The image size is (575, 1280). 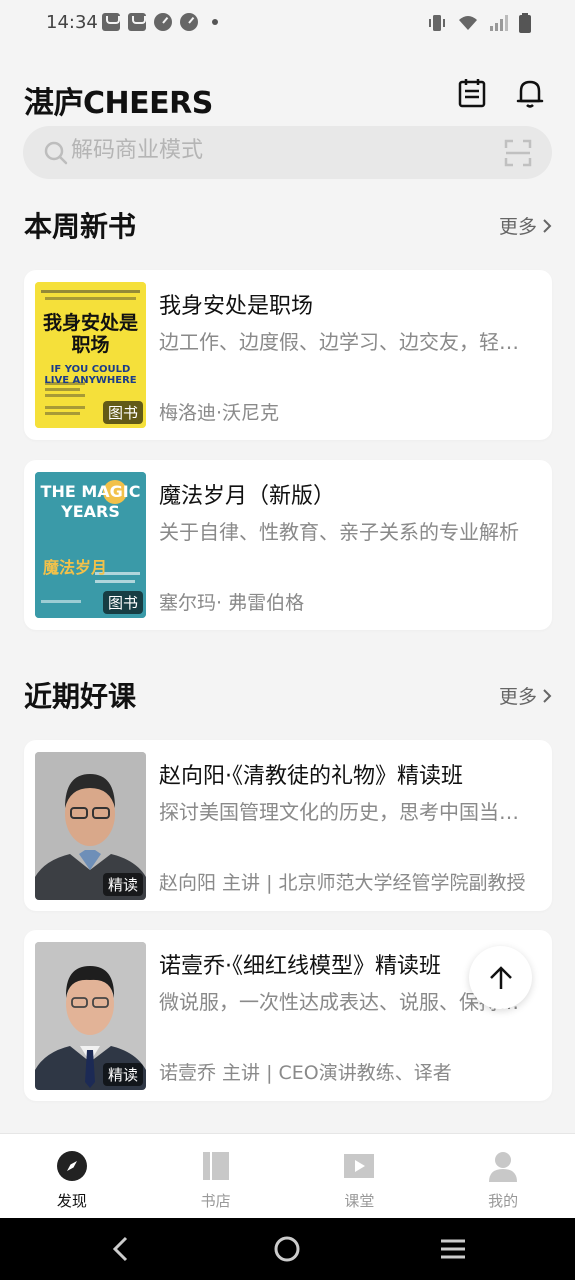 What do you see at coordinates (56, 153) in the screenshot?
I see `search-icon` at bounding box center [56, 153].